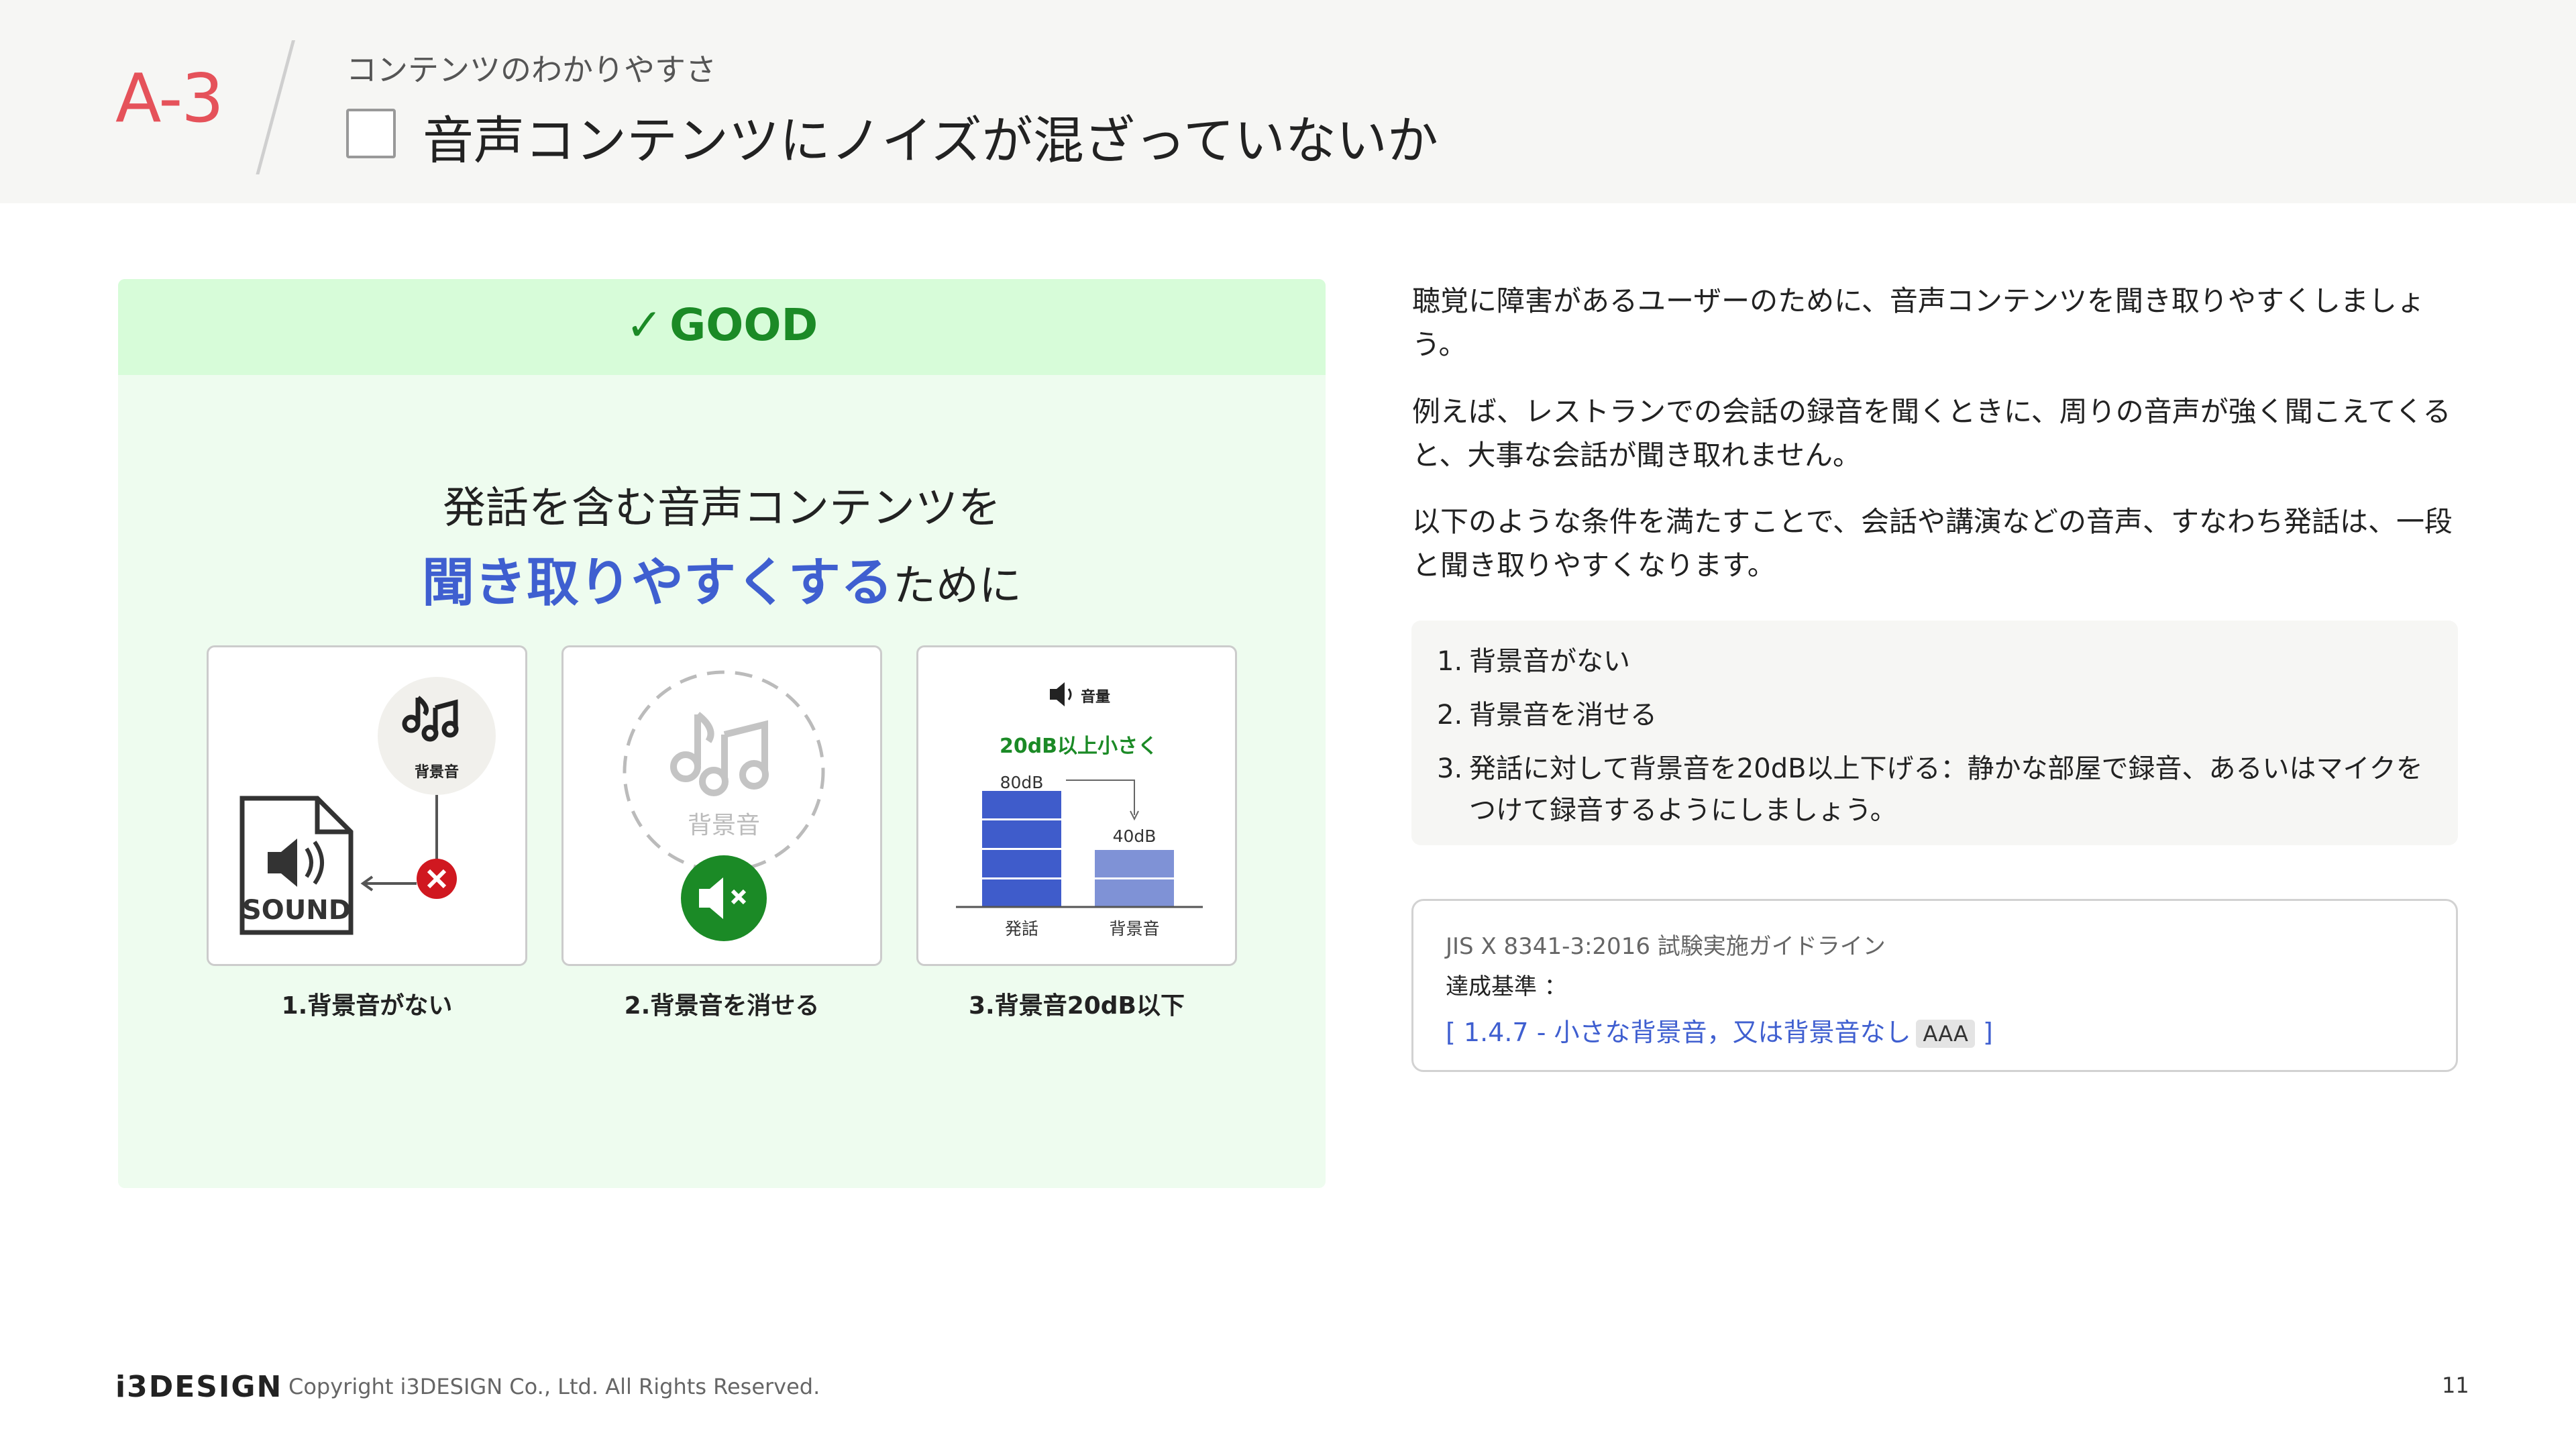 This screenshot has height=1449, width=2576. Describe the element at coordinates (199, 1387) in the screenshot. I see `company-logo: i3DESIGN` at that location.